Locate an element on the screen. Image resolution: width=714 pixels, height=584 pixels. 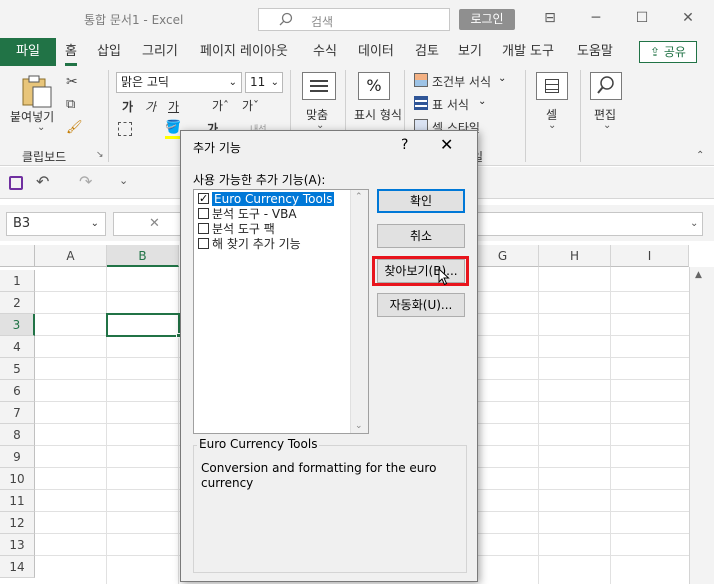
row-header: 5 is located at coordinates (17, 369).